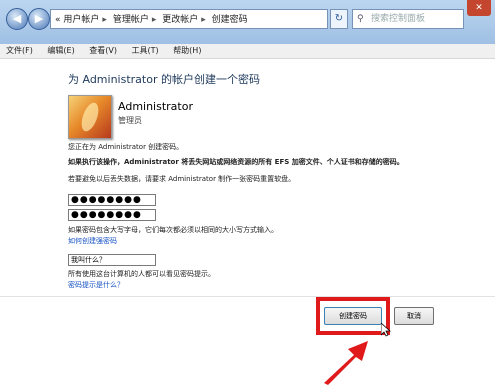 This screenshot has height=385, width=495. Describe the element at coordinates (182, 179) in the screenshot. I see `reset-disk-text: 若要避免以后丢失数据，请要求 Administrator 制作一张密码重置软盘。` at that location.